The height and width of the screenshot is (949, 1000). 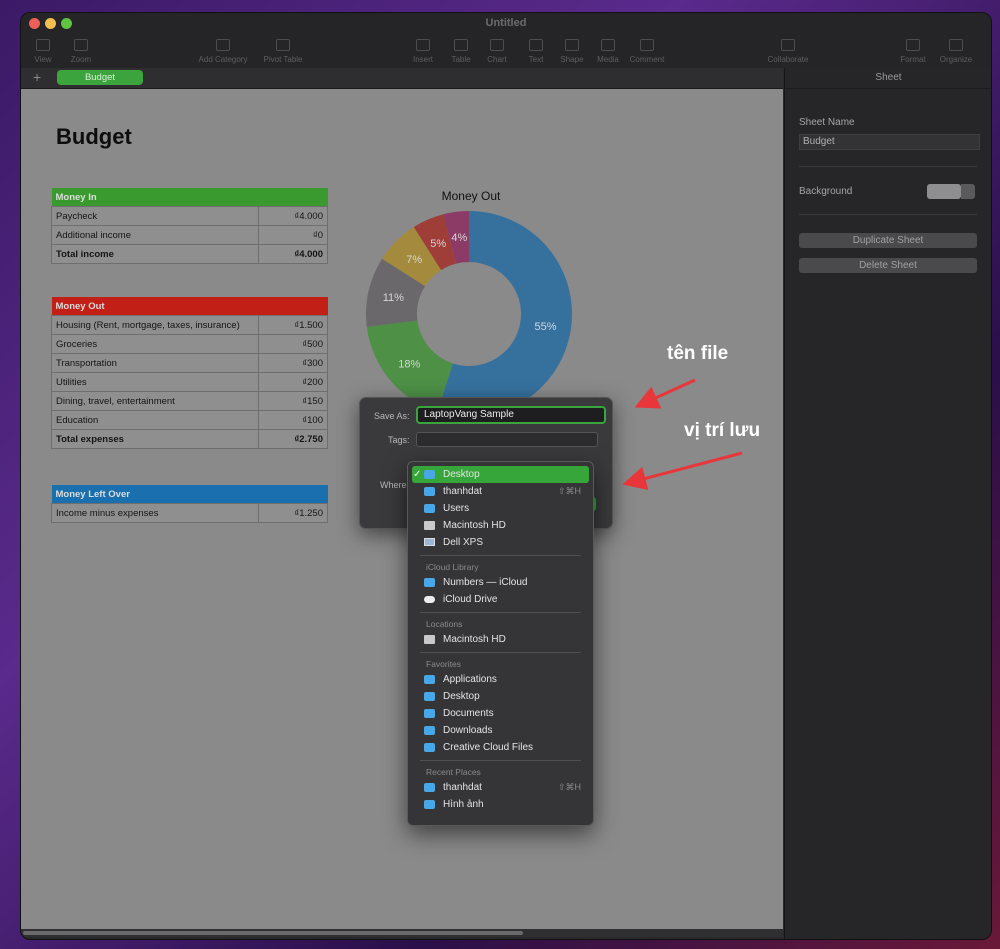 I want to click on row-label: Dining, travel, entertainment, so click(x=155, y=401).